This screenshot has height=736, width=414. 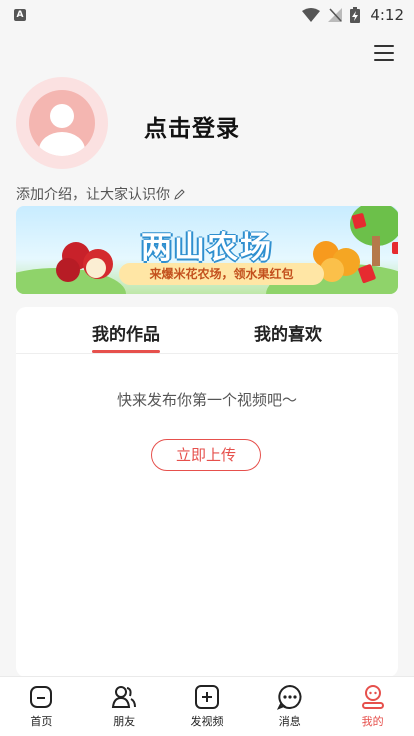 What do you see at coordinates (355, 15) in the screenshot?
I see `battery-charging-icon` at bounding box center [355, 15].